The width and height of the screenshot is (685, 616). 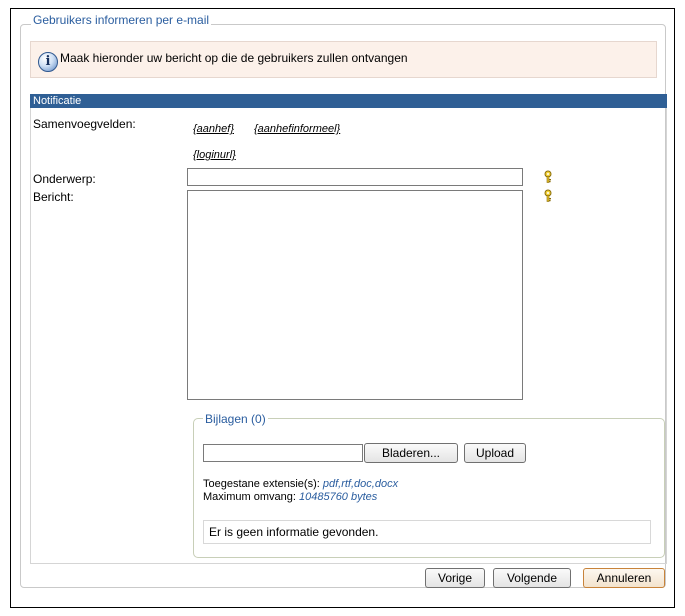 What do you see at coordinates (251, 497) in the screenshot?
I see `max-size-label: Maximum omvang:` at bounding box center [251, 497].